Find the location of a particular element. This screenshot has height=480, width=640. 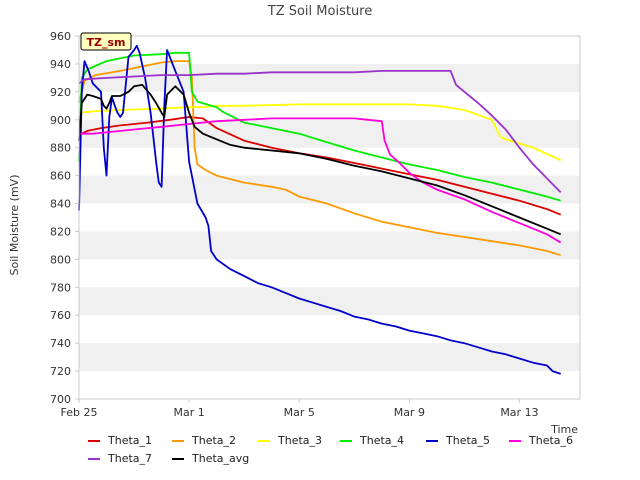

legend-item-theta-5: Theta_5 is located at coordinates (458, 440).